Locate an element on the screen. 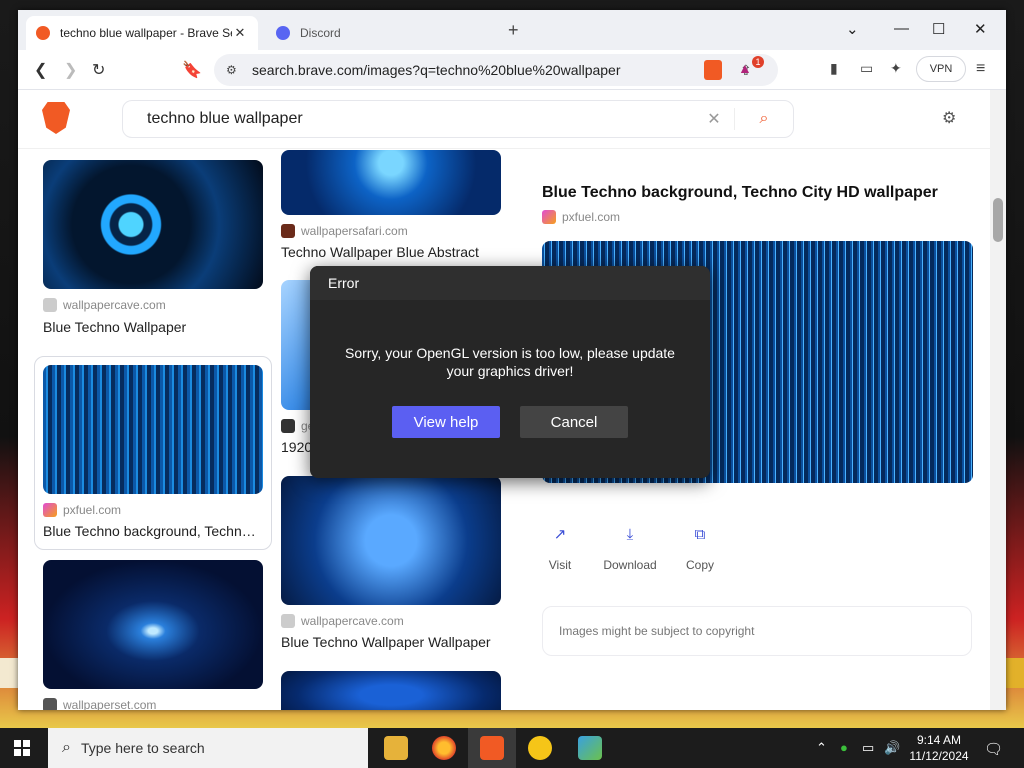  result-caption: Blue Techno Wallpaper Wallpaper is located at coordinates (392, 642).